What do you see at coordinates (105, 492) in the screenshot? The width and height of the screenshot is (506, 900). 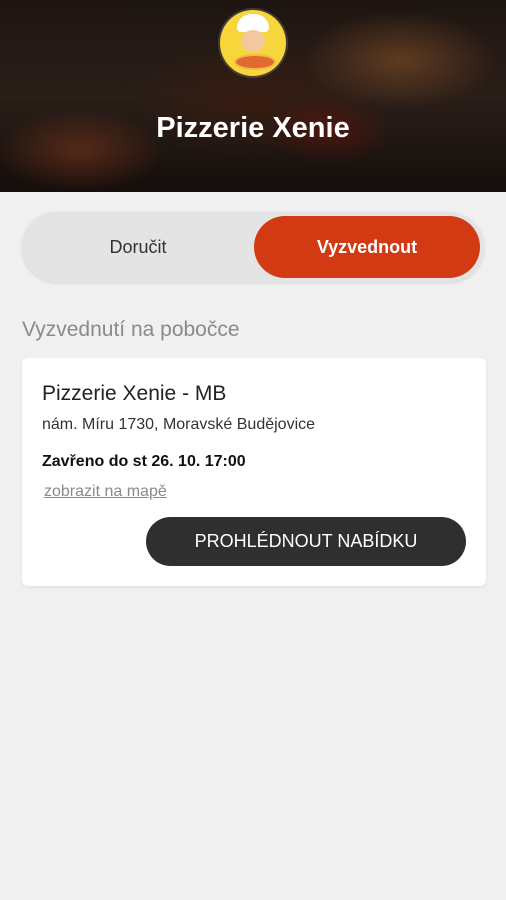 I see `show-on-map-link: zobrazit na mapě` at bounding box center [105, 492].